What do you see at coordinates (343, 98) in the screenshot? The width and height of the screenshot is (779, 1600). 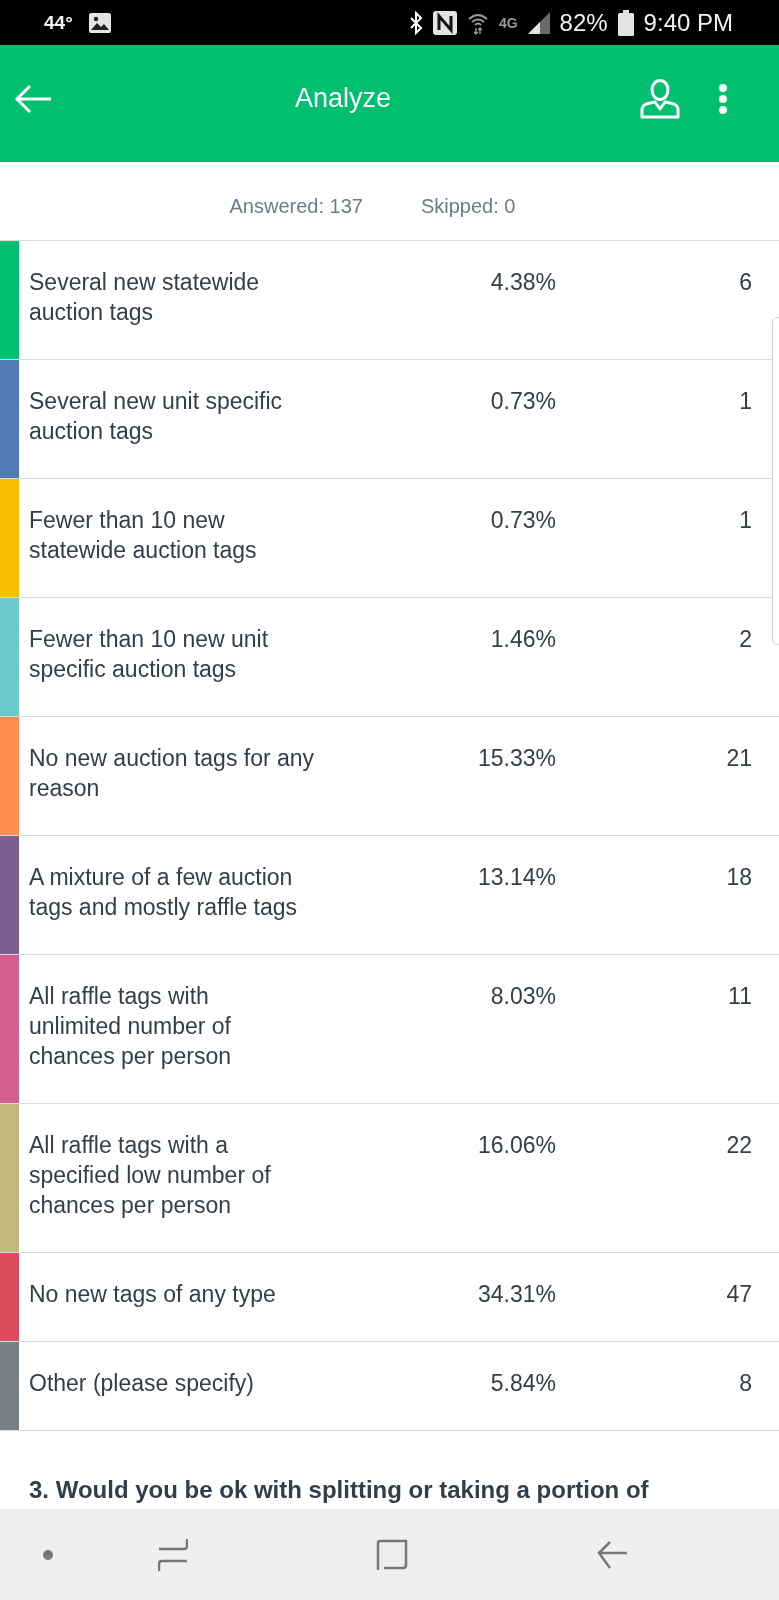 I see `screen-title: Analyze` at bounding box center [343, 98].